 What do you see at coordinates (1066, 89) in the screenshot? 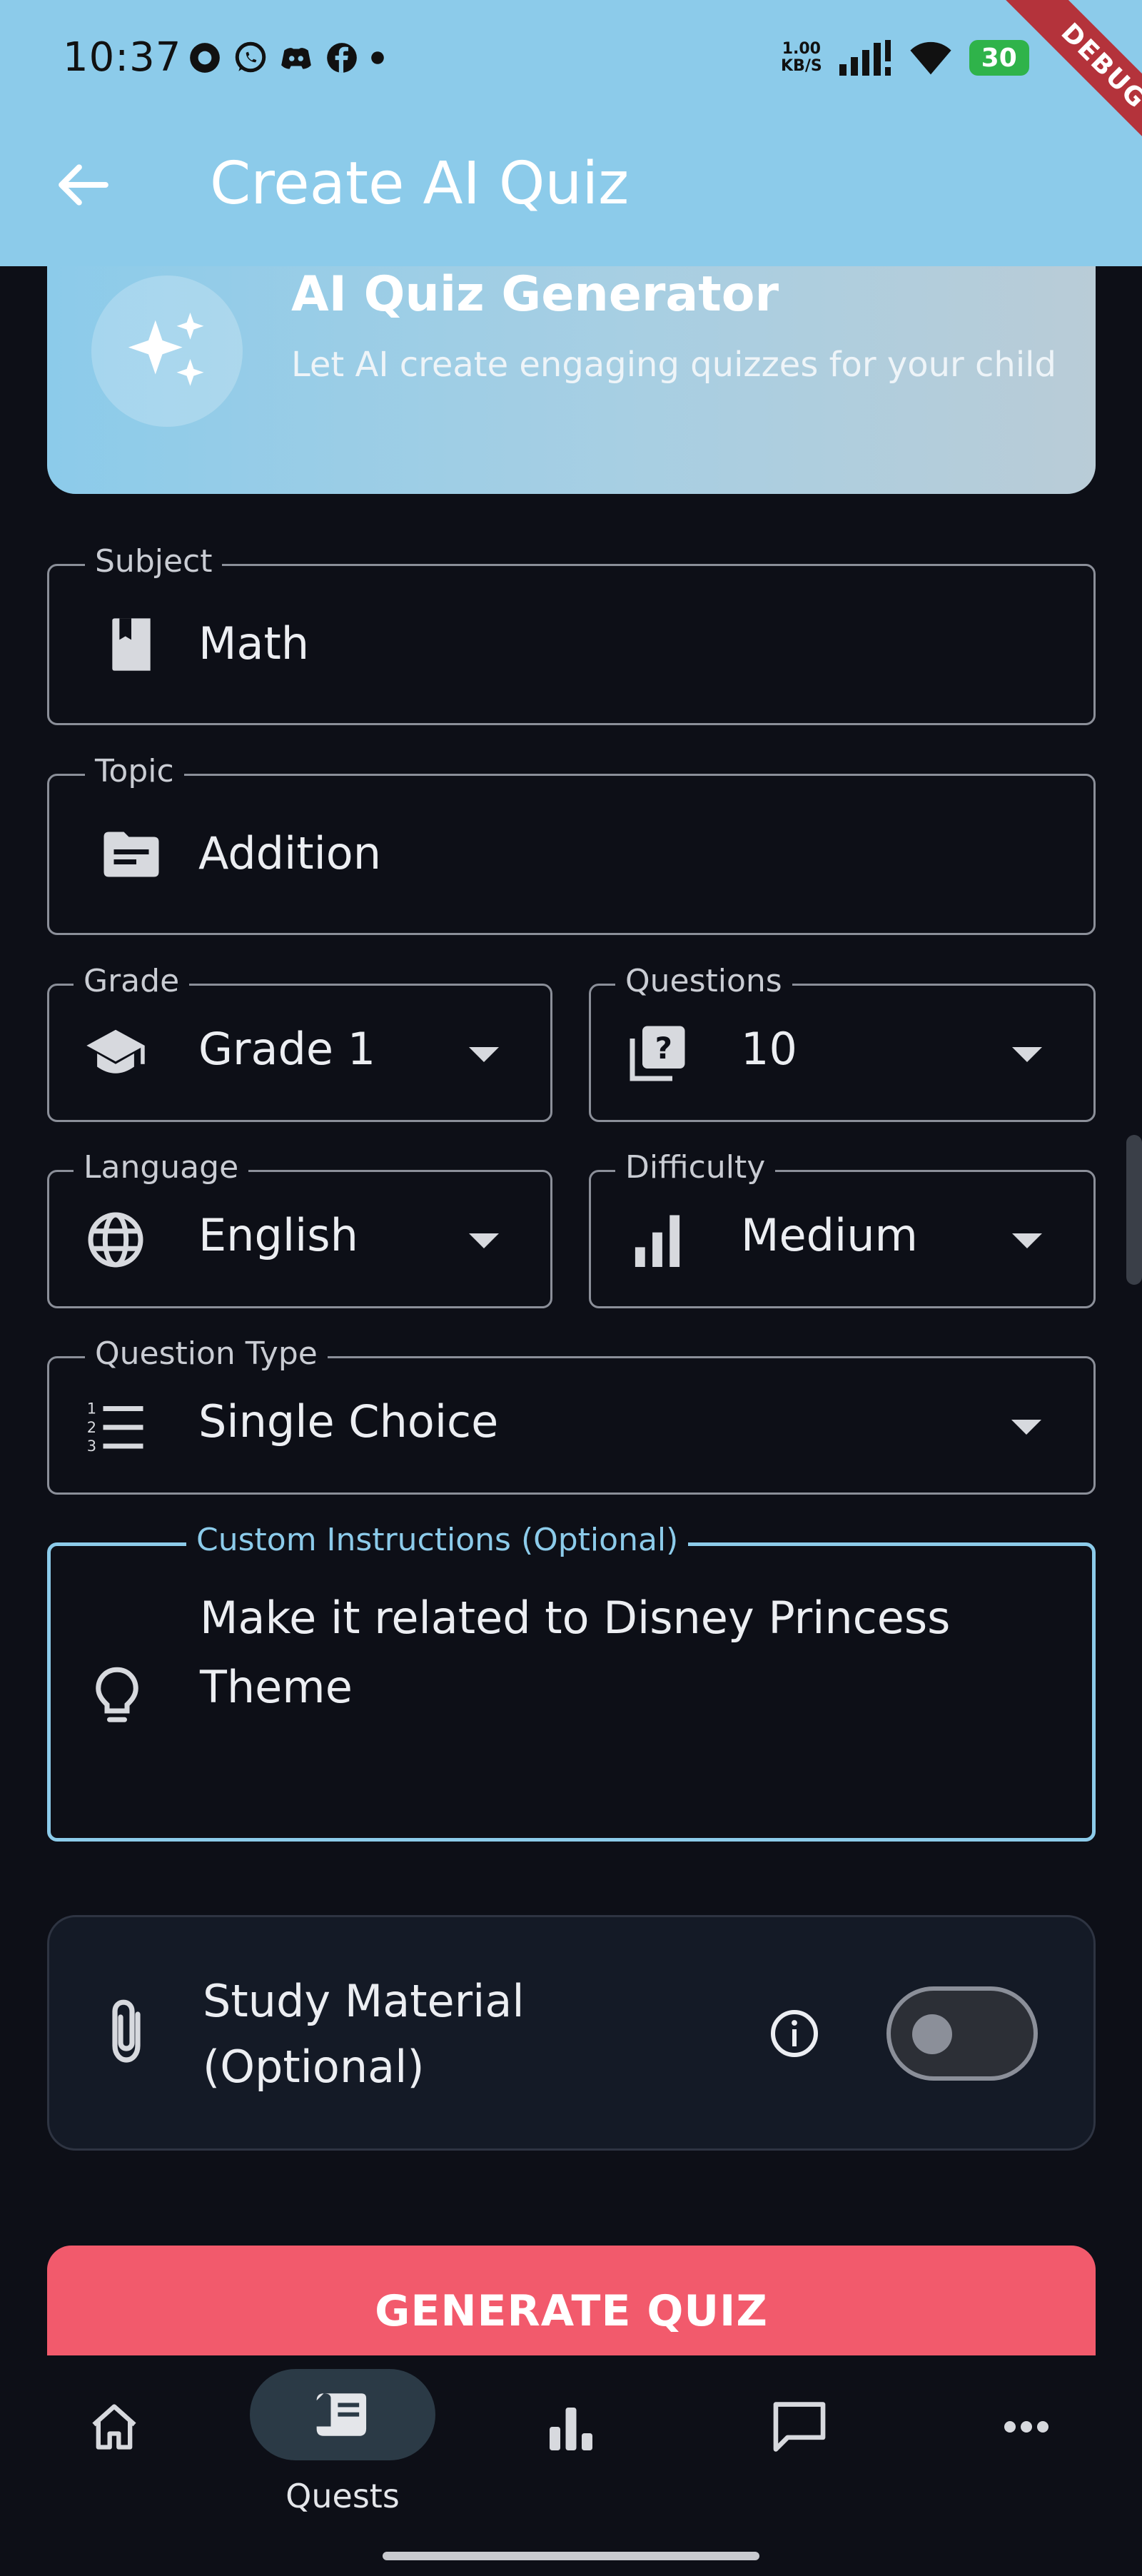
I see `debug-banner: DEBUG` at bounding box center [1066, 89].